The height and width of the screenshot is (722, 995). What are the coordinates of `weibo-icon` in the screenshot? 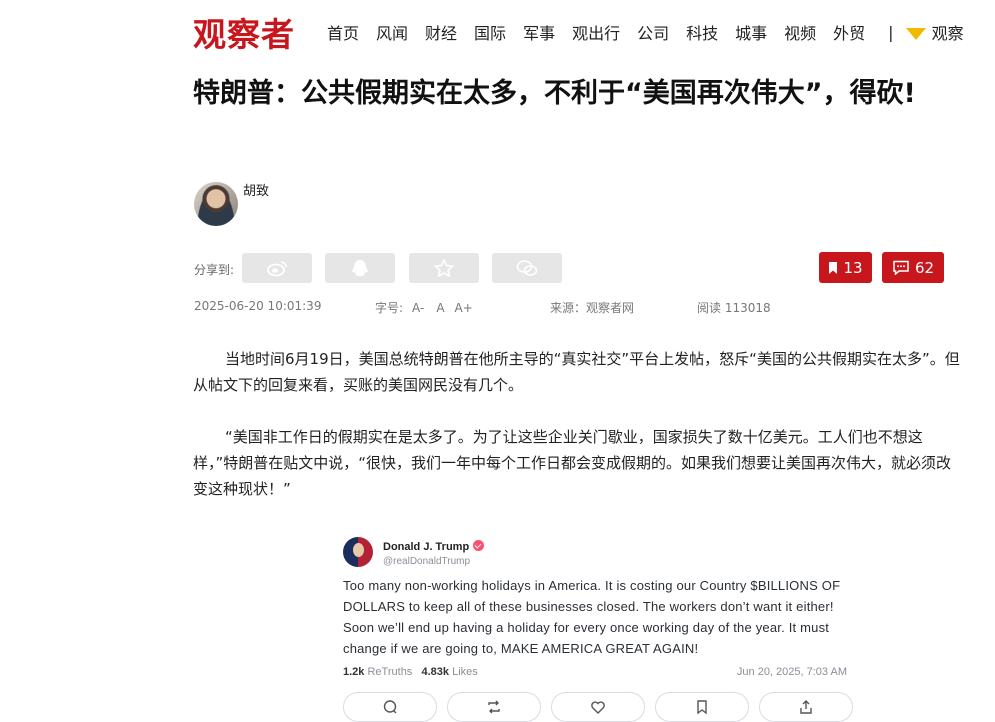 It's located at (277, 269).